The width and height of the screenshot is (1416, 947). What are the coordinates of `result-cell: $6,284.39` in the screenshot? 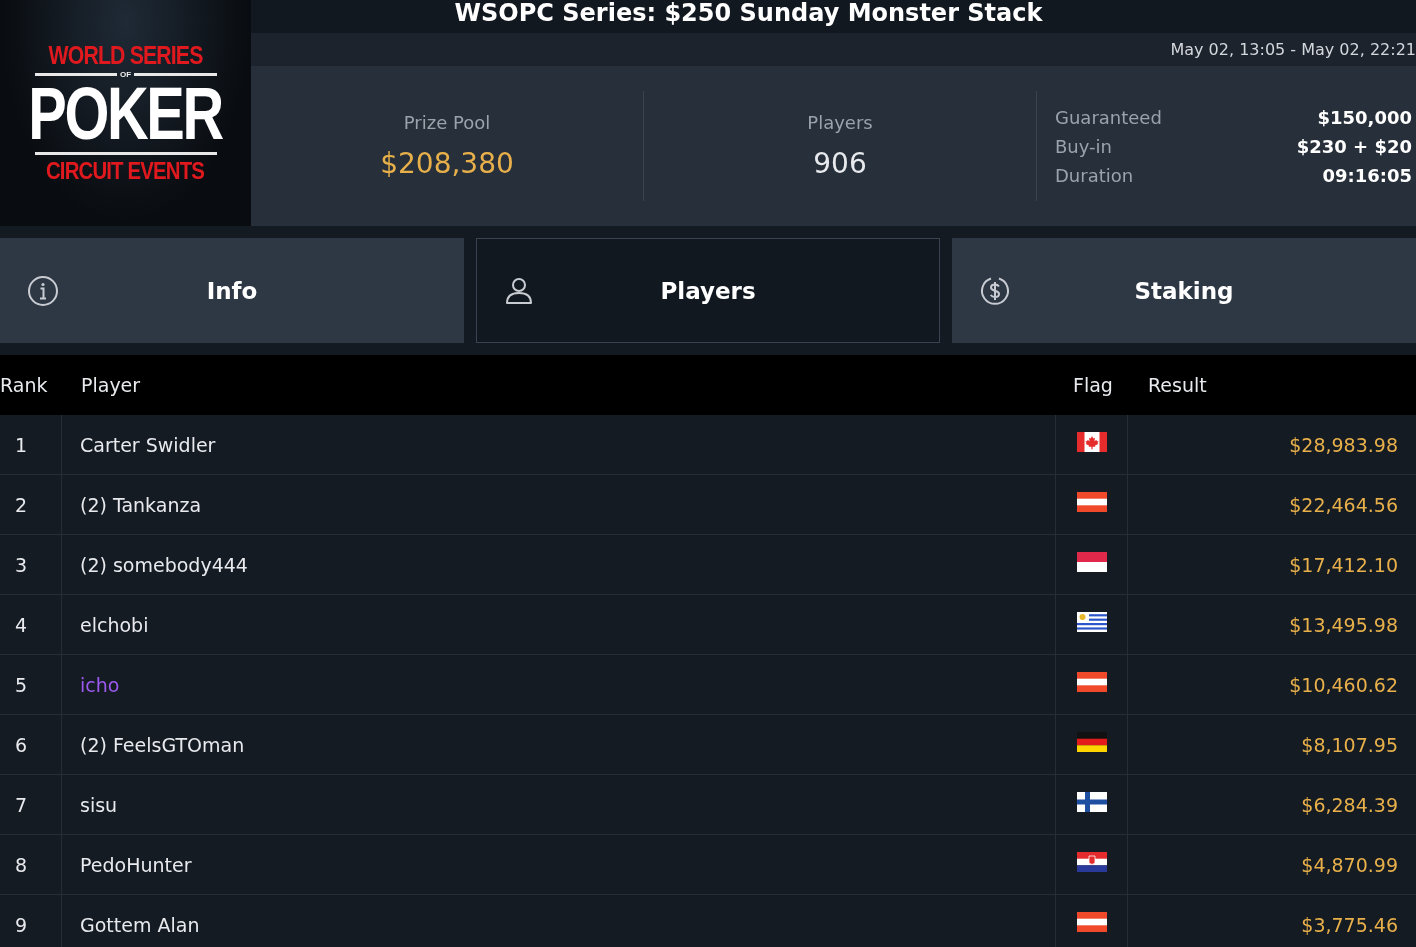 It's located at (1349, 804).